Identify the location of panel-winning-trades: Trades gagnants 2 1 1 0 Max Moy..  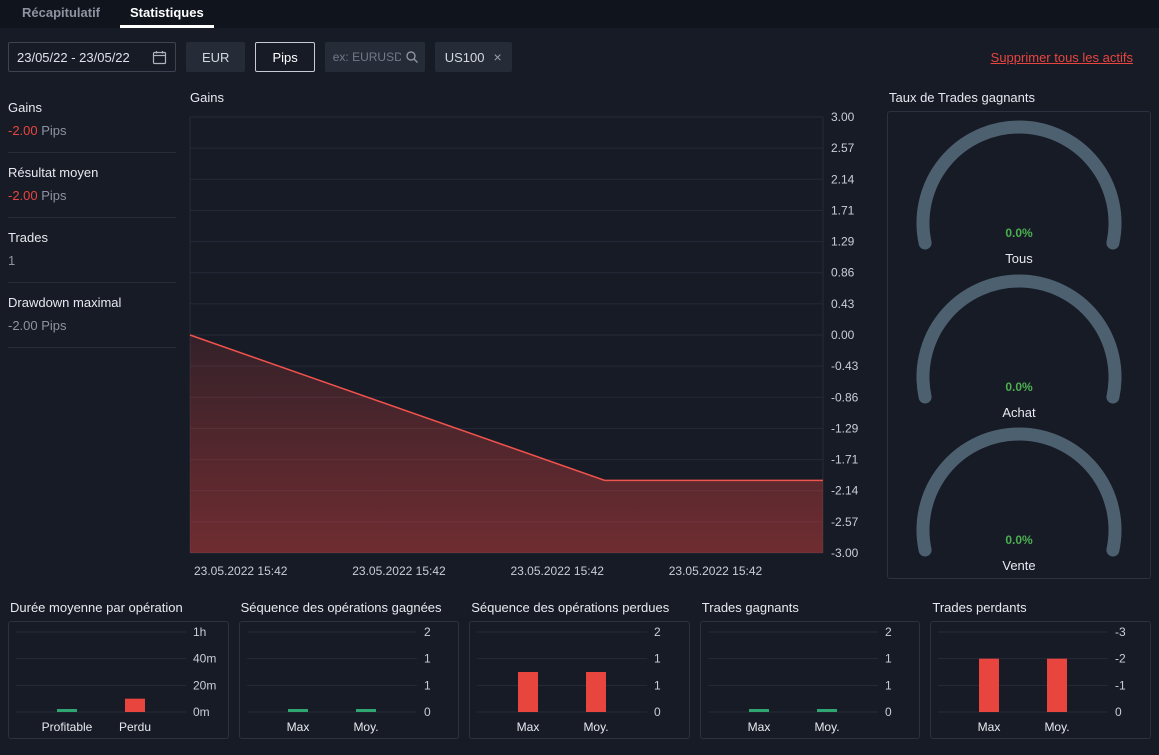
(810, 669).